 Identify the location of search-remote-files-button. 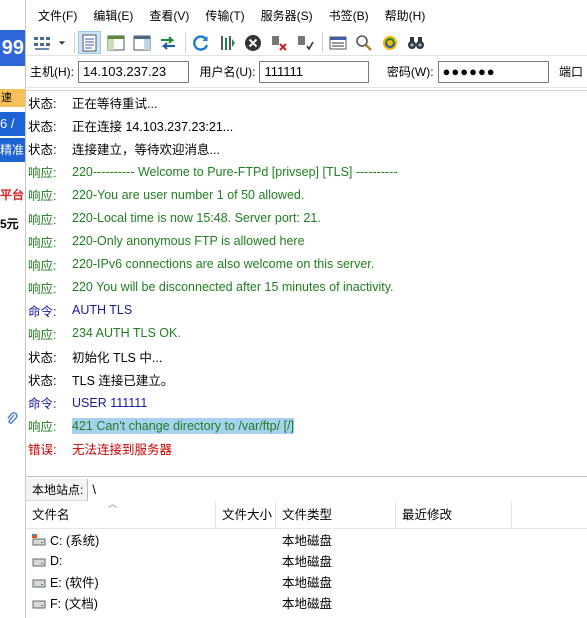
(363, 42).